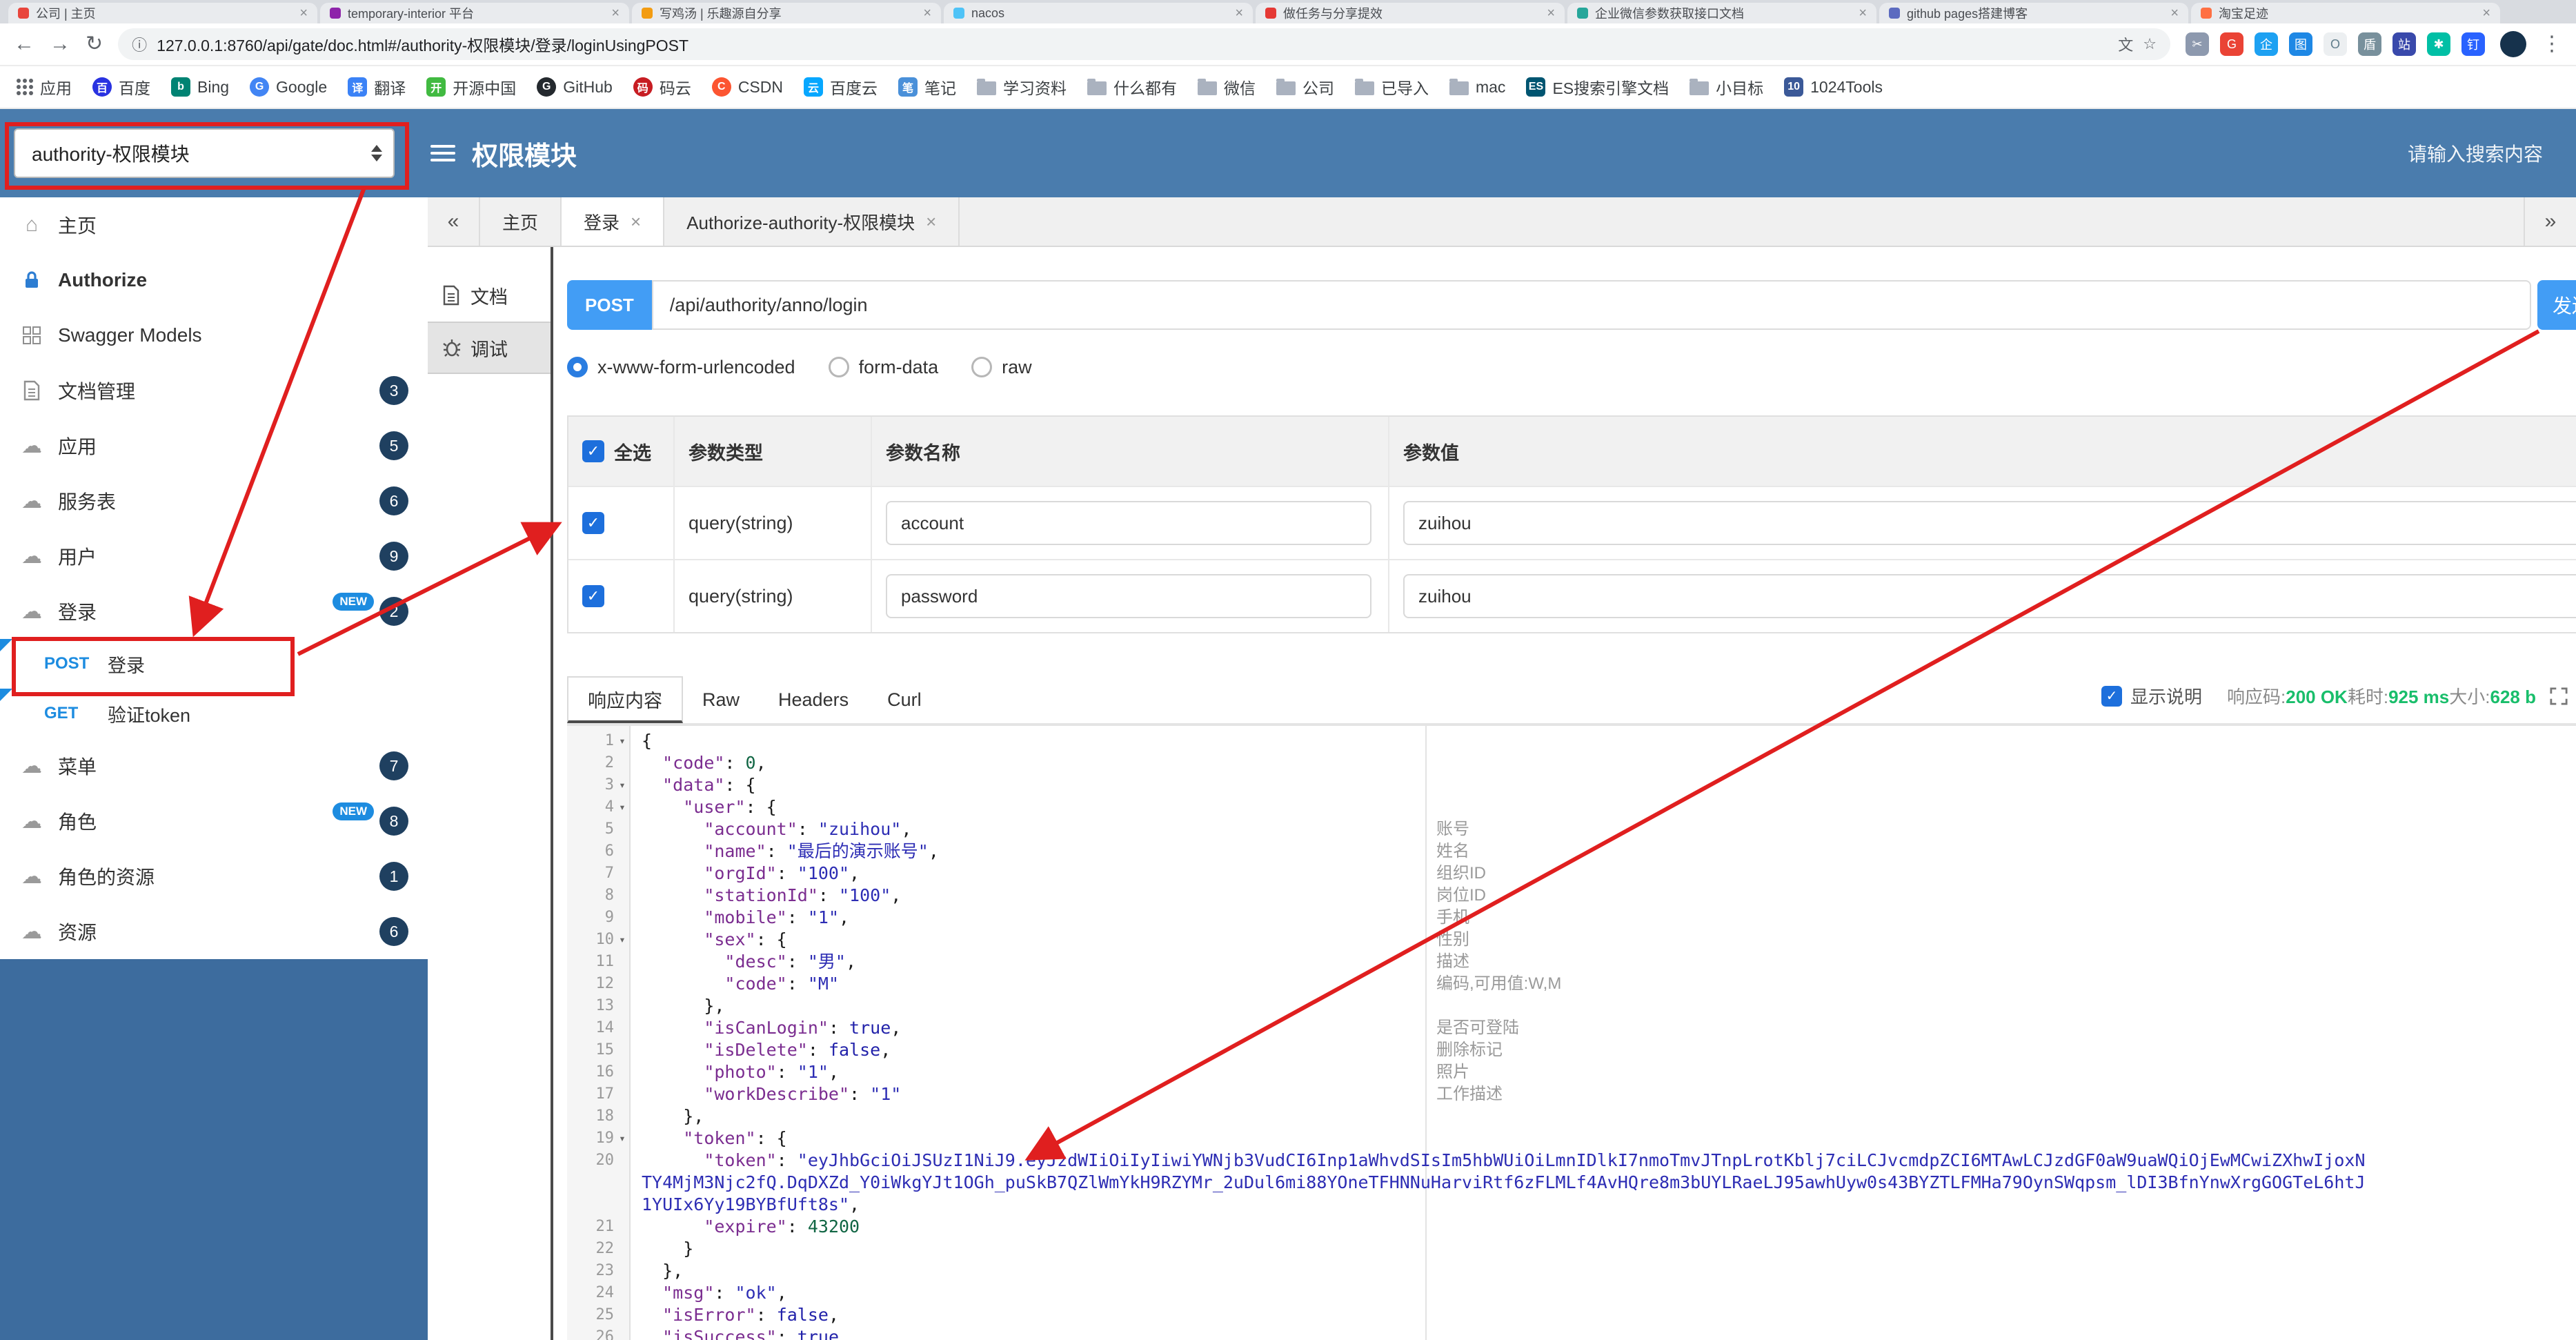 The image size is (2576, 1340). What do you see at coordinates (474, 13) in the screenshot?
I see `browser-tab: temporary-interior 平台 ×` at bounding box center [474, 13].